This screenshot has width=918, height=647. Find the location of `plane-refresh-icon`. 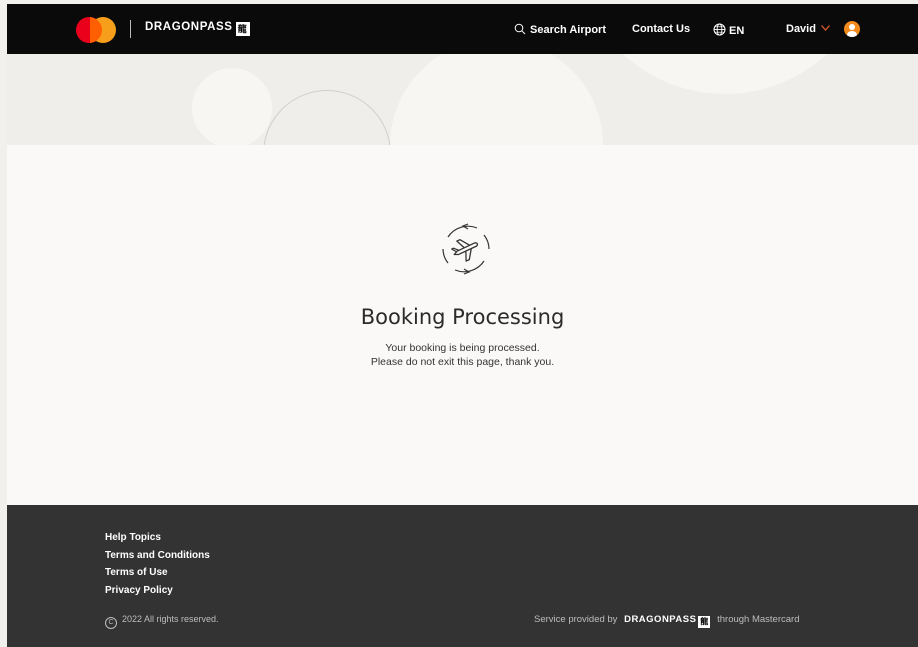

plane-refresh-icon is located at coordinates (466, 249).